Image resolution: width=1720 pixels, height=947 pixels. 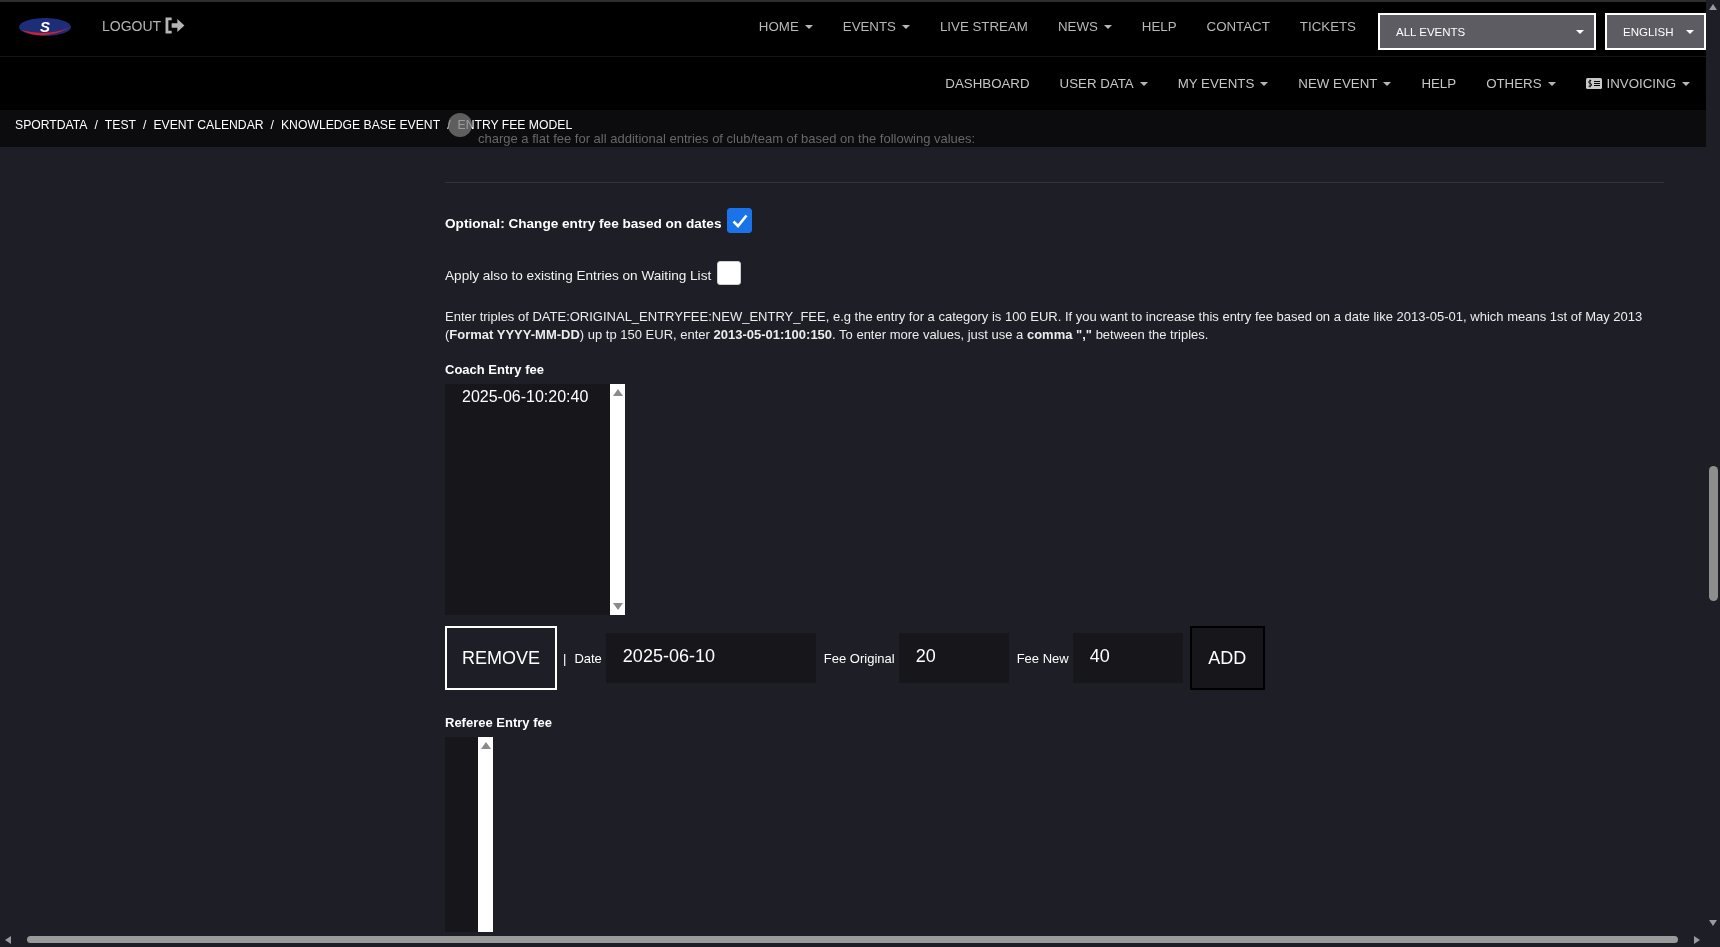 I want to click on option-label: Optional: Change entry fee based on dates, so click(x=583, y=224).